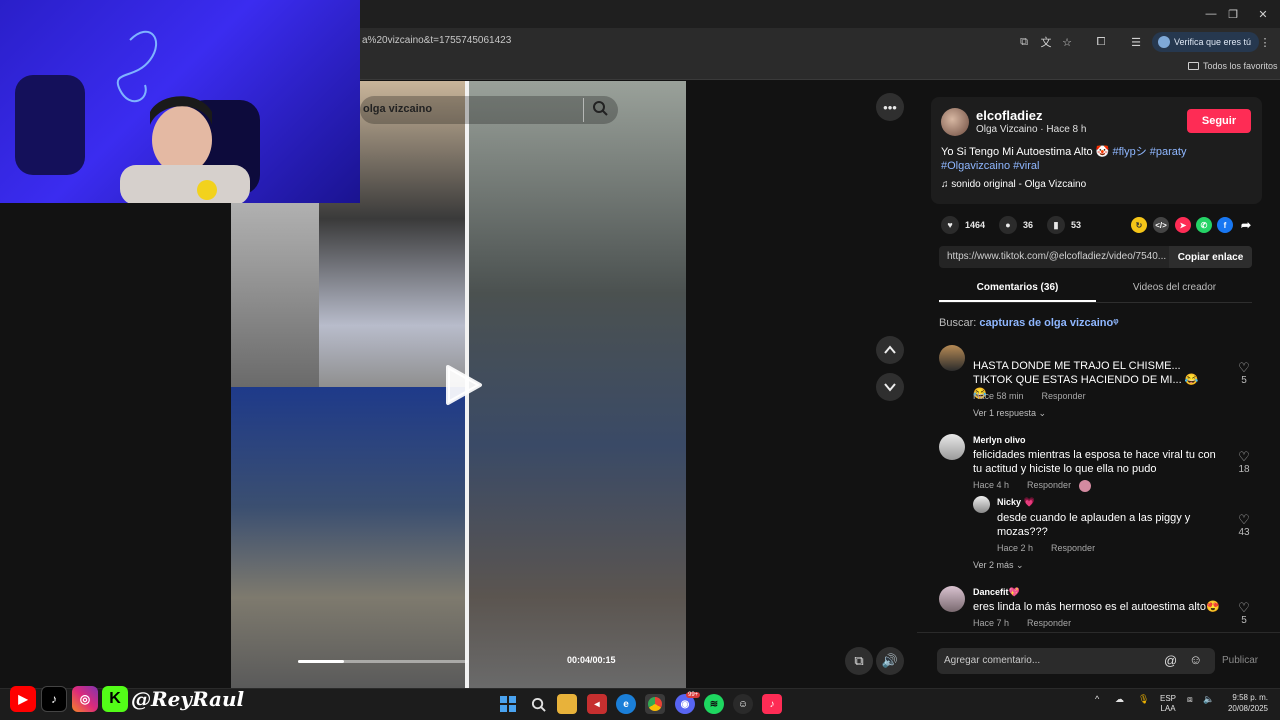 The width and height of the screenshot is (1280, 720). I want to click on youtube-logo-icon: ▶, so click(23, 699).